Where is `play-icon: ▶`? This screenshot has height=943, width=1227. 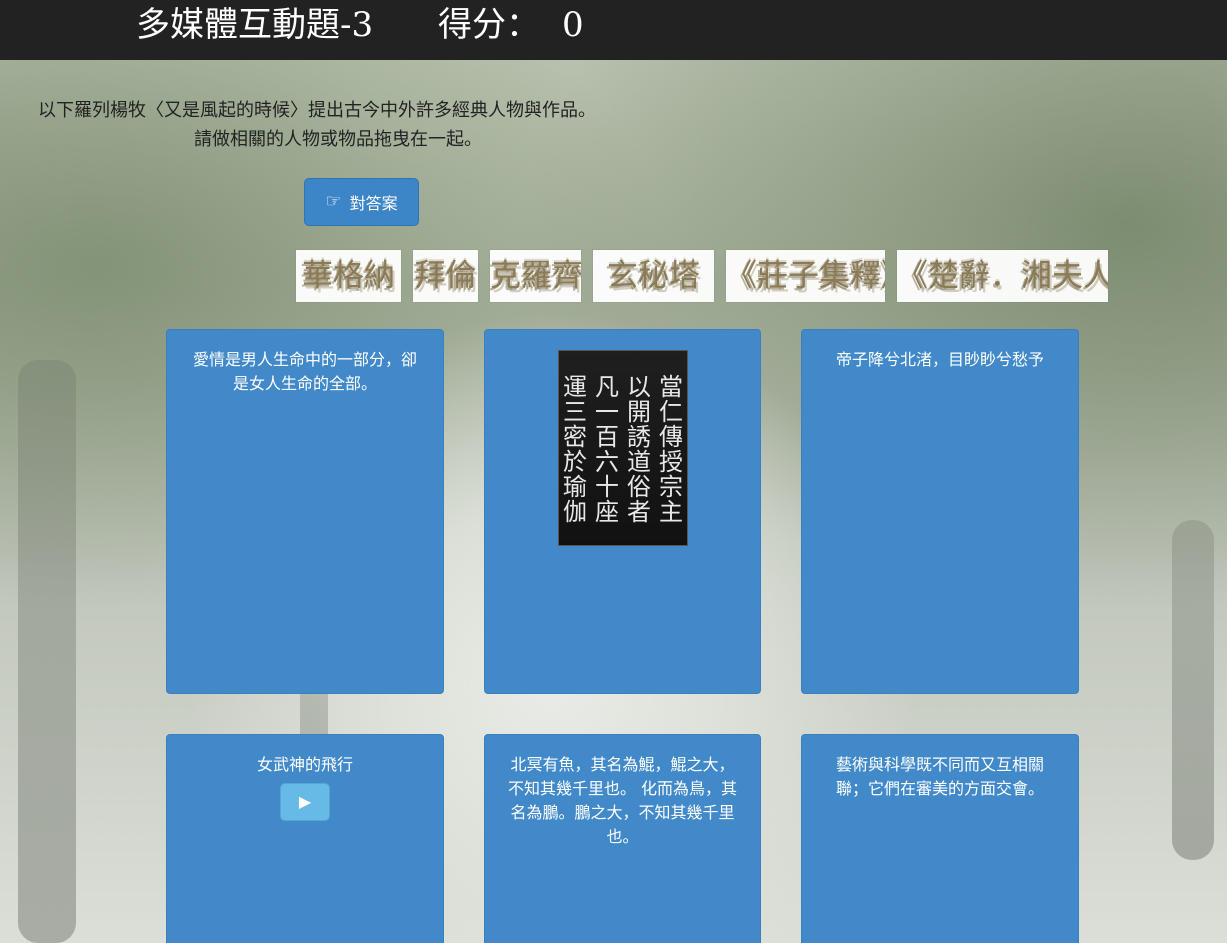 play-icon: ▶ is located at coordinates (305, 801).